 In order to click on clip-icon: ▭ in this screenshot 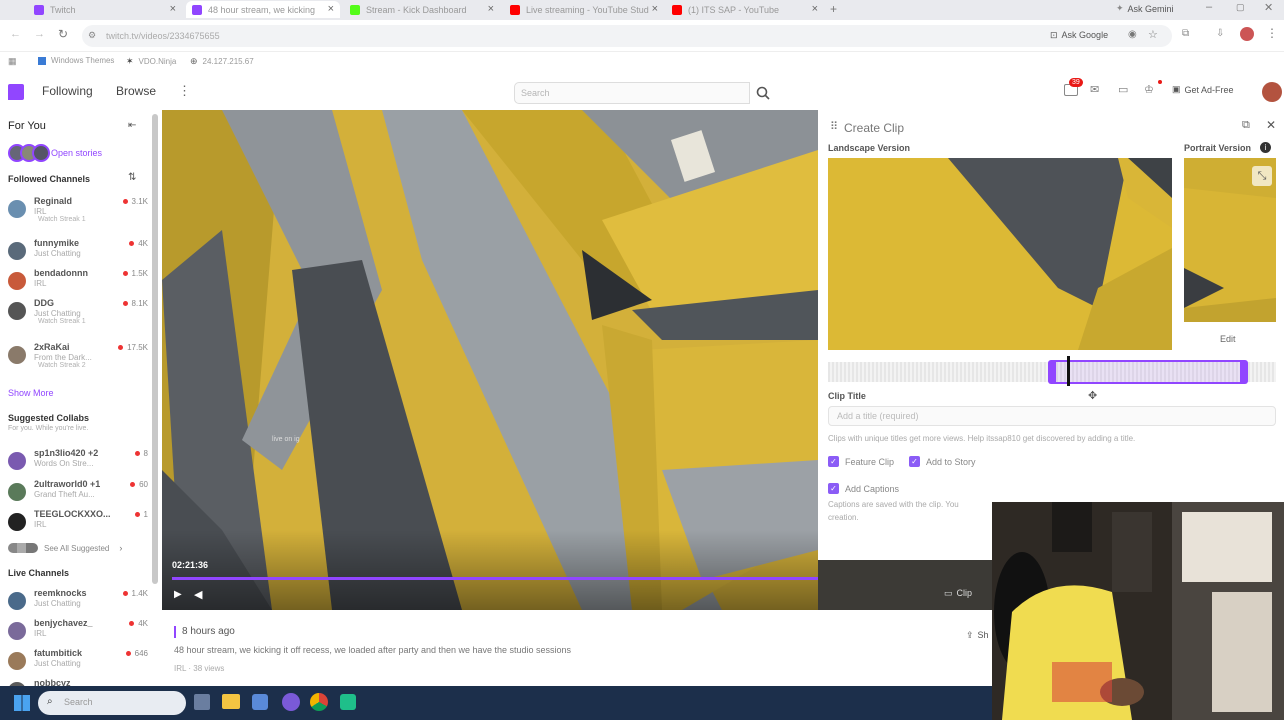, I will do `click(948, 593)`.